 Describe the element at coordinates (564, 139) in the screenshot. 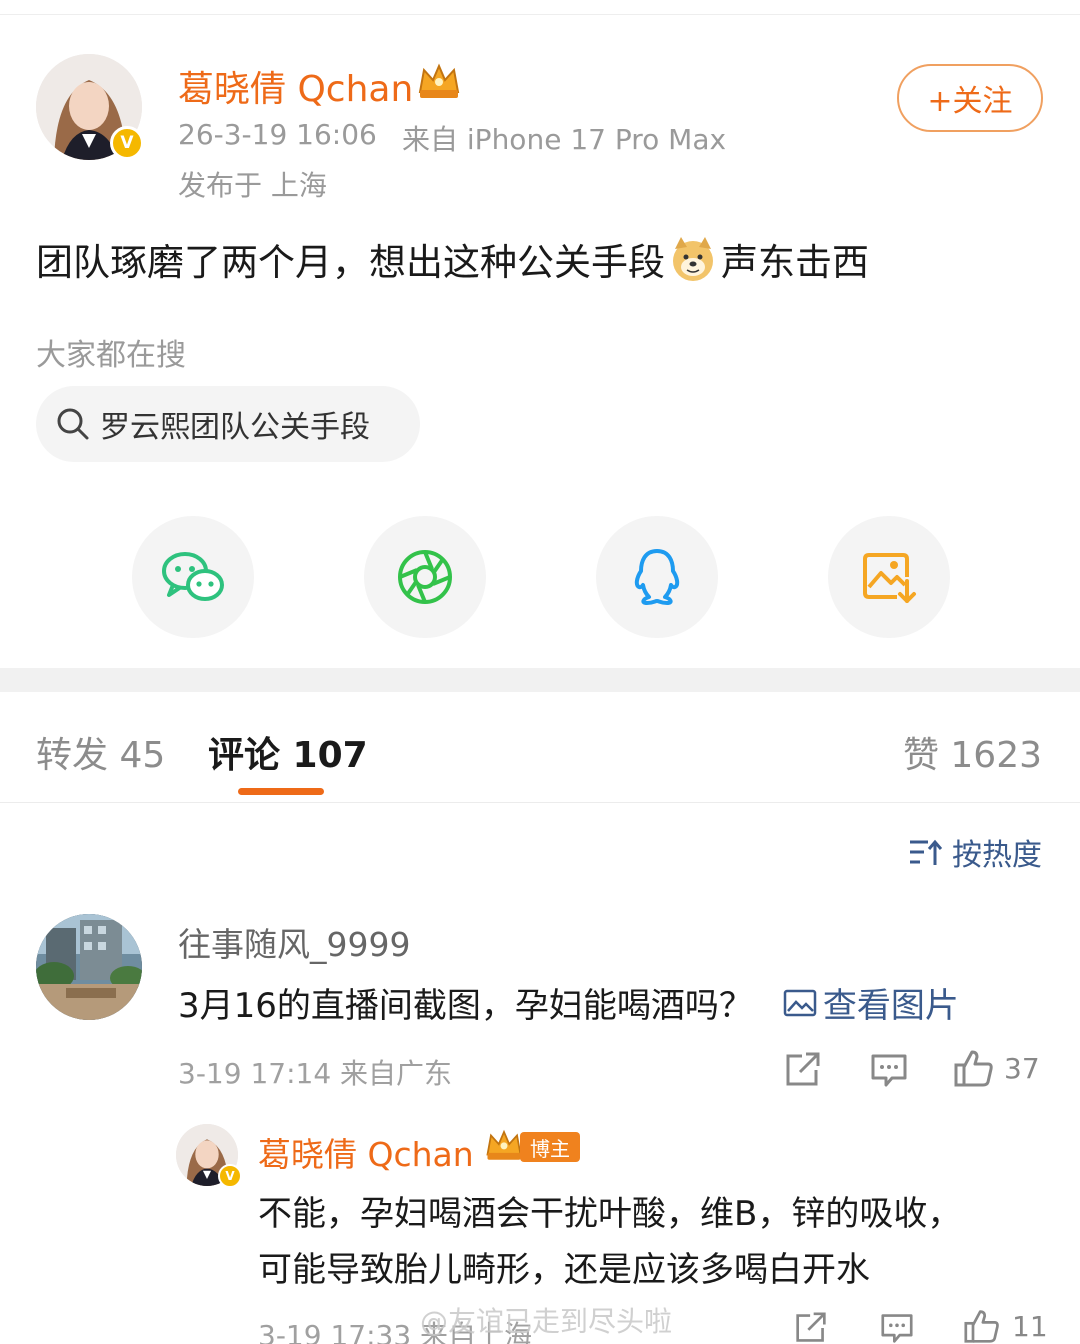

I see `post-source: 来自 iPhone 17 Pro Max` at that location.